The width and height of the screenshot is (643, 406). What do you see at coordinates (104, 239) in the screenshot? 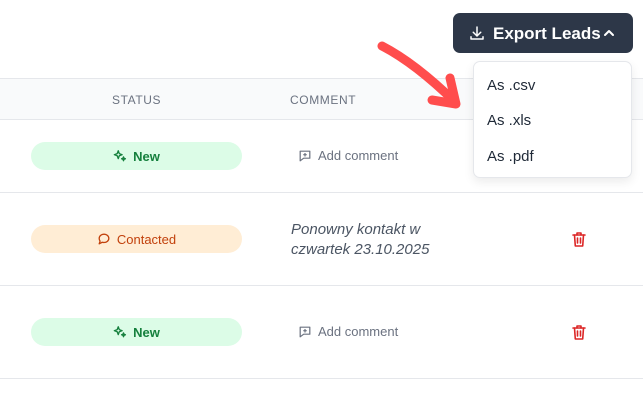
I see `chat-bubble-icon` at bounding box center [104, 239].